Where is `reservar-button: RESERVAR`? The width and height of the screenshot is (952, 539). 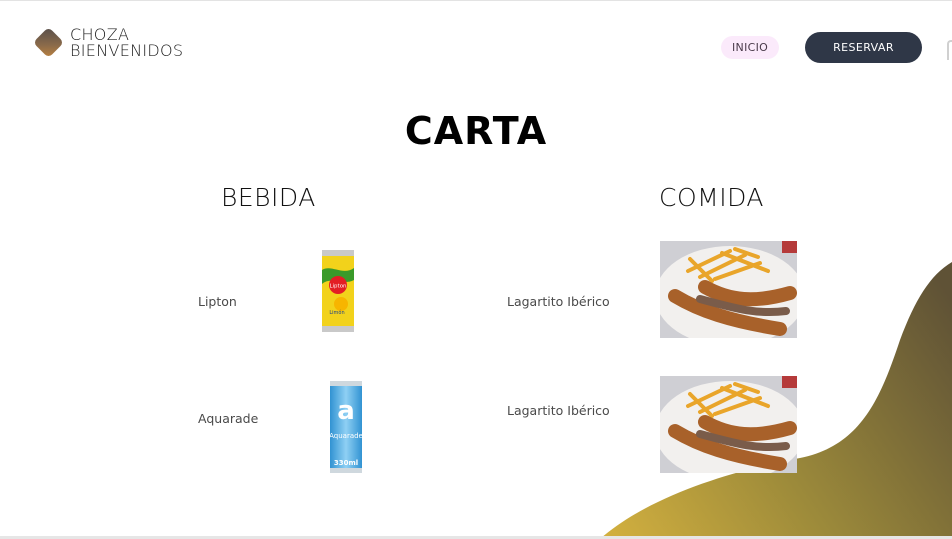
reservar-button: RESERVAR is located at coordinates (863, 47).